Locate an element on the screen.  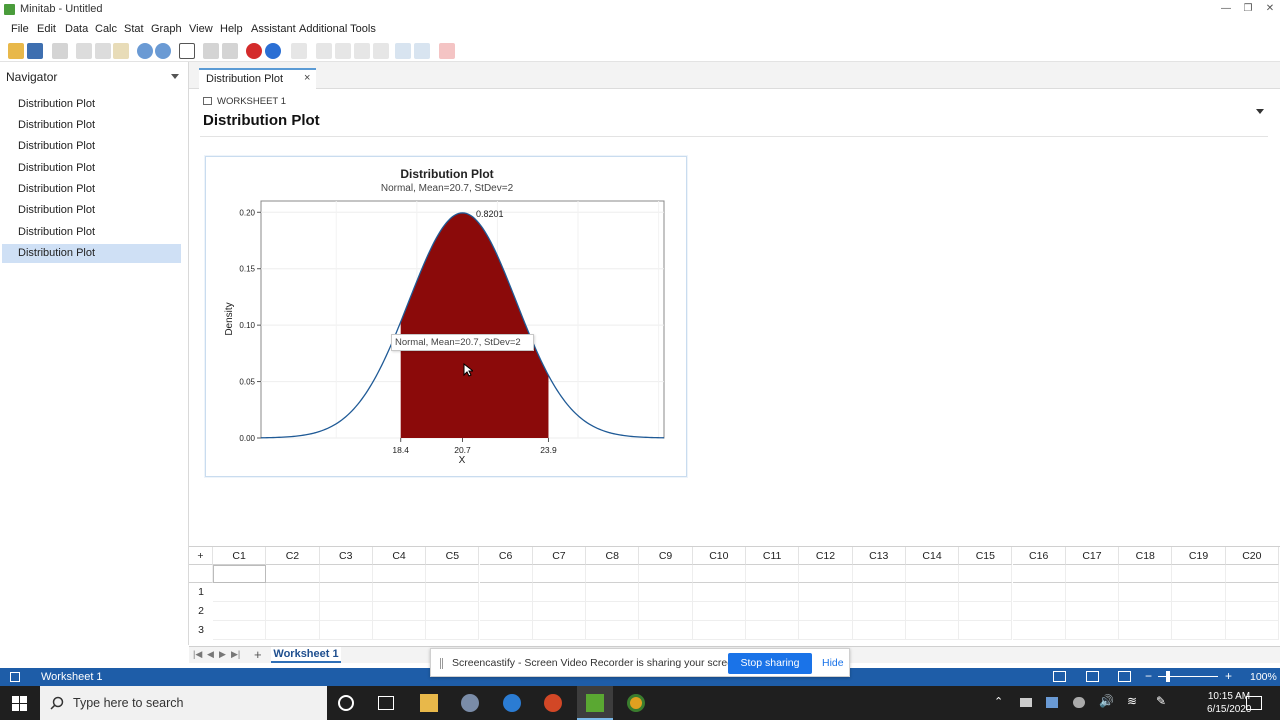
zoom-slider-thumb is located at coordinates (1168, 676).